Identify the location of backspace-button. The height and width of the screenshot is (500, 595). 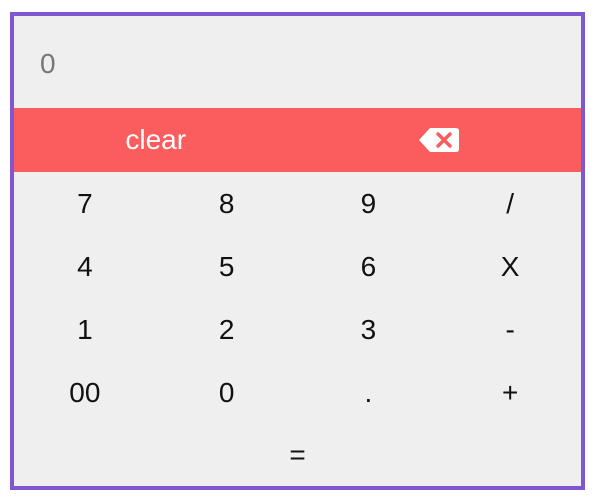
(440, 140).